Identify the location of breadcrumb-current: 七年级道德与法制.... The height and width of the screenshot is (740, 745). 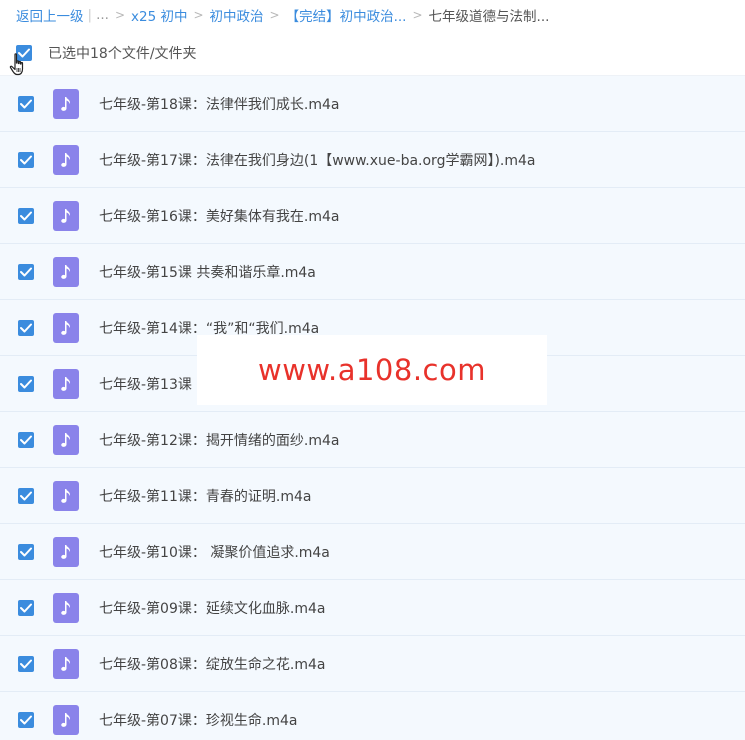
(489, 17).